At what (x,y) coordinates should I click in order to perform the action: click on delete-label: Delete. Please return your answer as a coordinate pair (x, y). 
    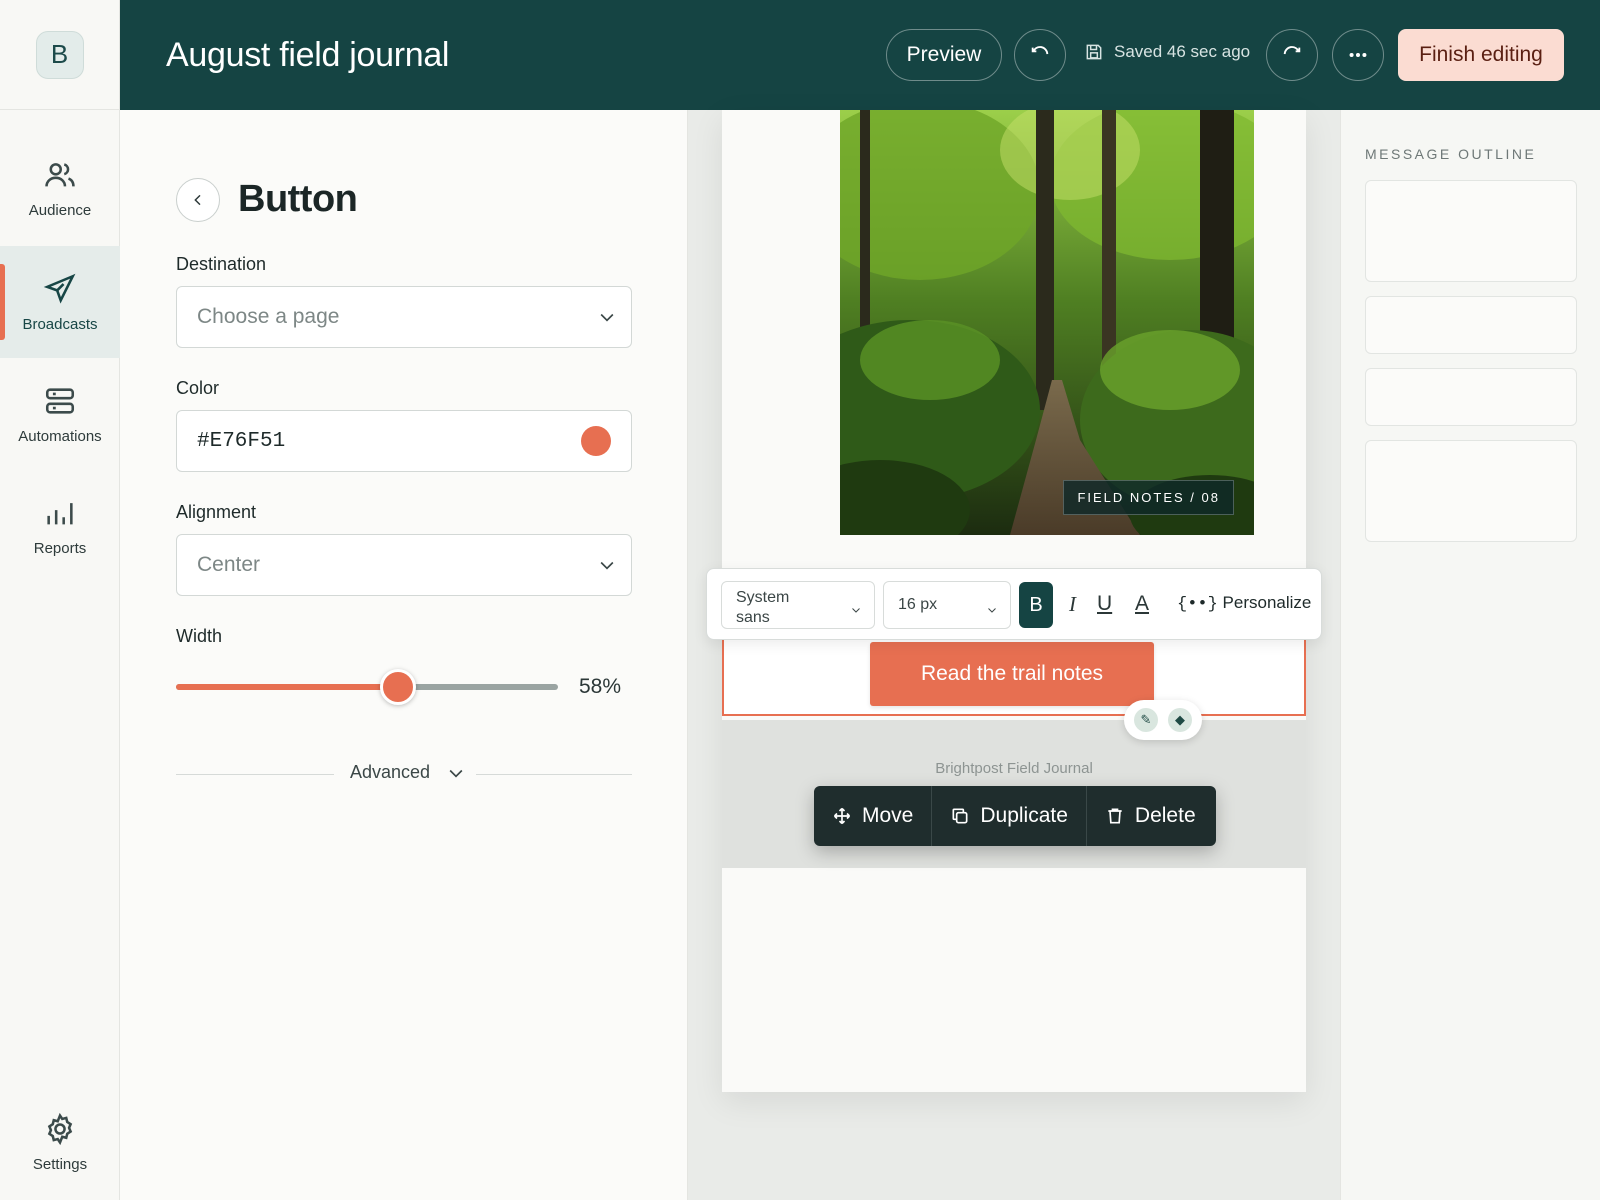
    Looking at the image, I should click on (1165, 815).